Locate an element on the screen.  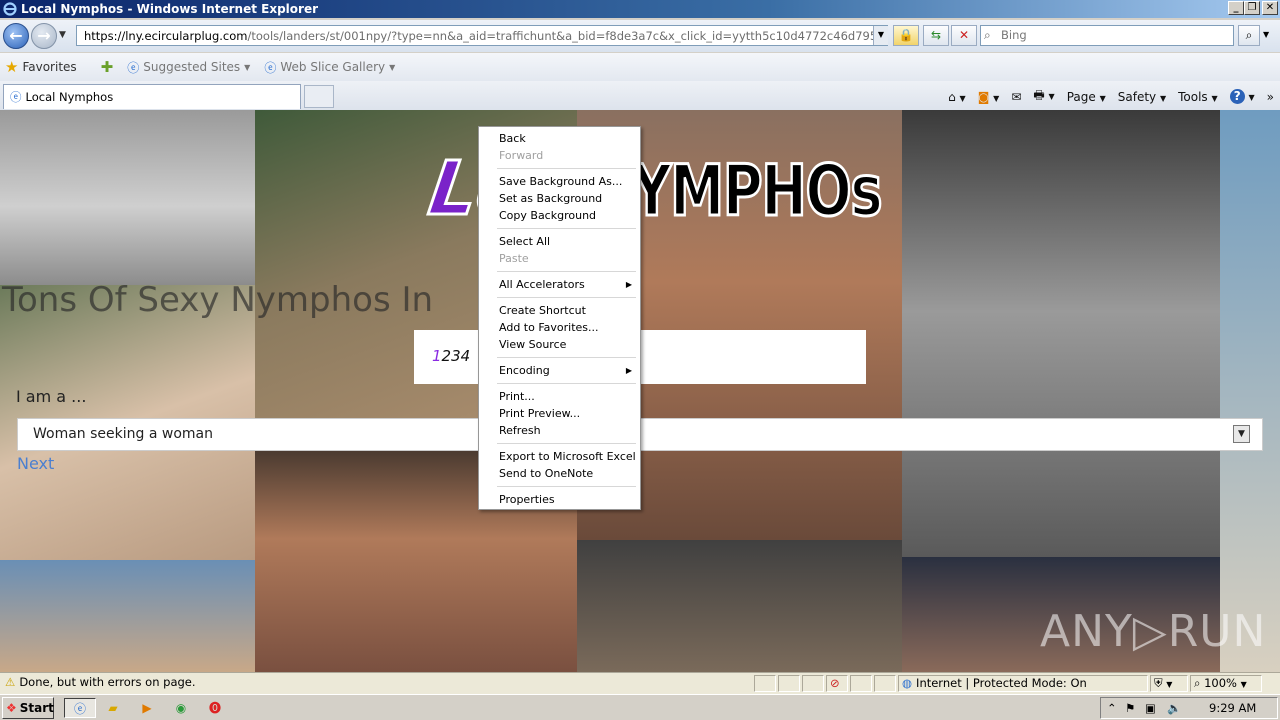
counter-first-digit: 1 is located at coordinates (437, 356).